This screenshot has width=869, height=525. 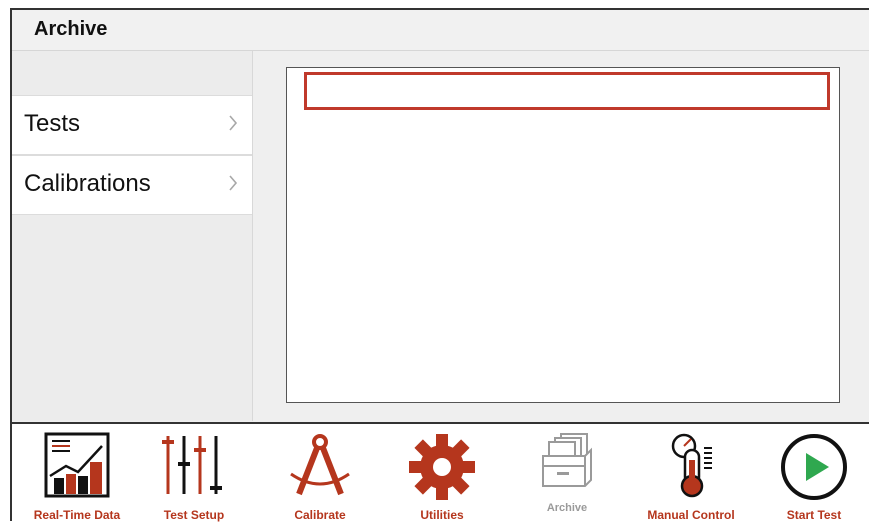 I want to click on sliders-icon, so click(x=192, y=465).